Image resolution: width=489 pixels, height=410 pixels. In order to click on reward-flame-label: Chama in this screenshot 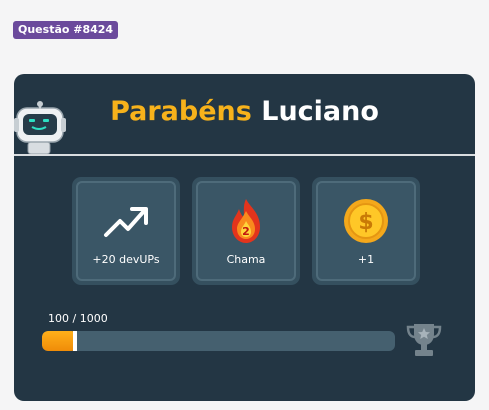, I will do `click(246, 259)`.